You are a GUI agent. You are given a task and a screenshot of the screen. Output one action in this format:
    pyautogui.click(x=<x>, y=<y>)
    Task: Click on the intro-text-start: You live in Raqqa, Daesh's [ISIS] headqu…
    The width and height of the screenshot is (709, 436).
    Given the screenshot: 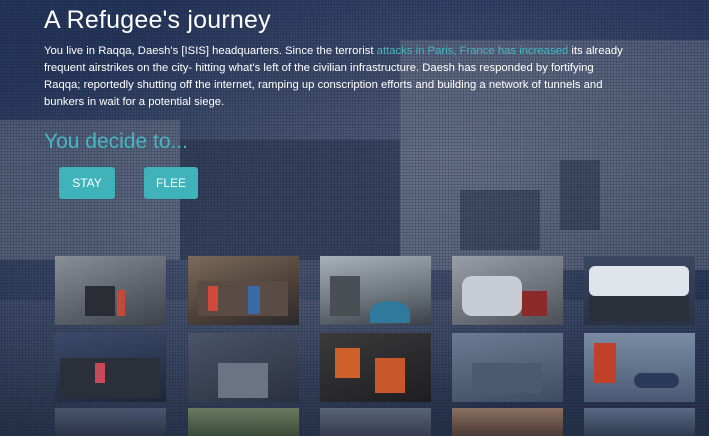 What is the action you would take?
    pyautogui.click(x=210, y=51)
    